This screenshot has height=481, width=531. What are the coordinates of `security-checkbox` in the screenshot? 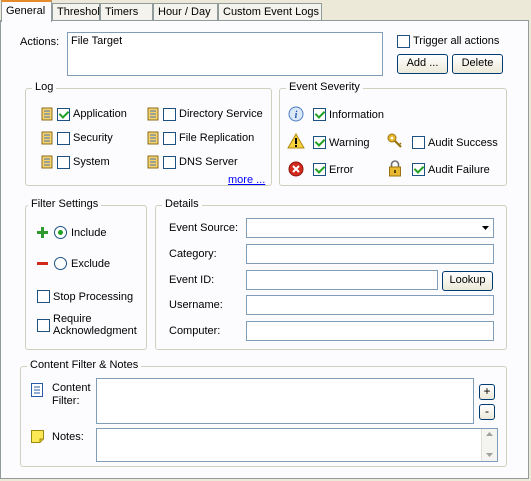 It's located at (63, 138).